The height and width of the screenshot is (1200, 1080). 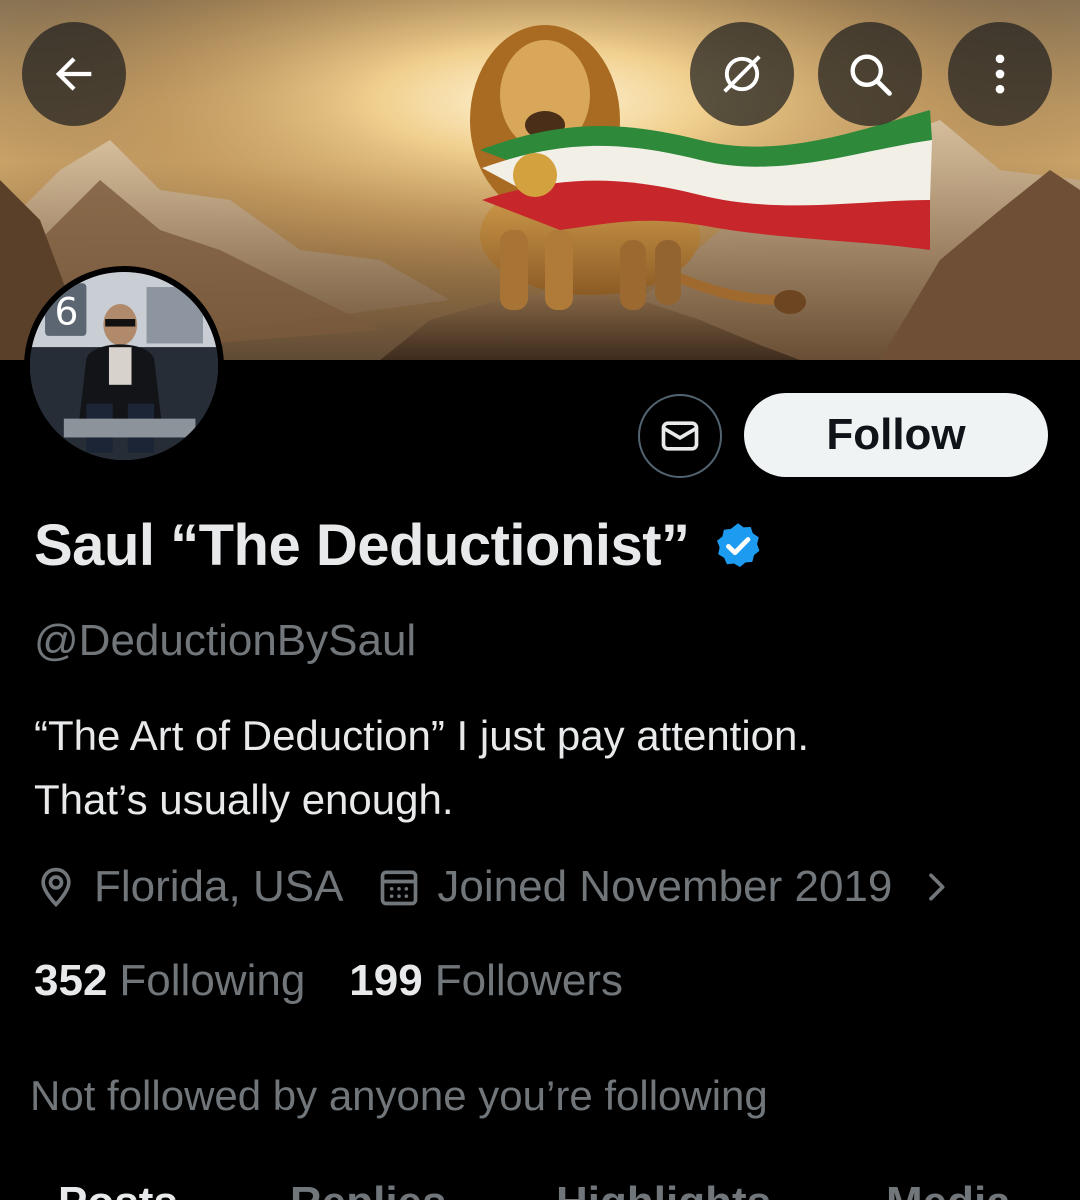 I want to click on profile-meta: Florida, USA Joined November 2019, so click(x=495, y=887).